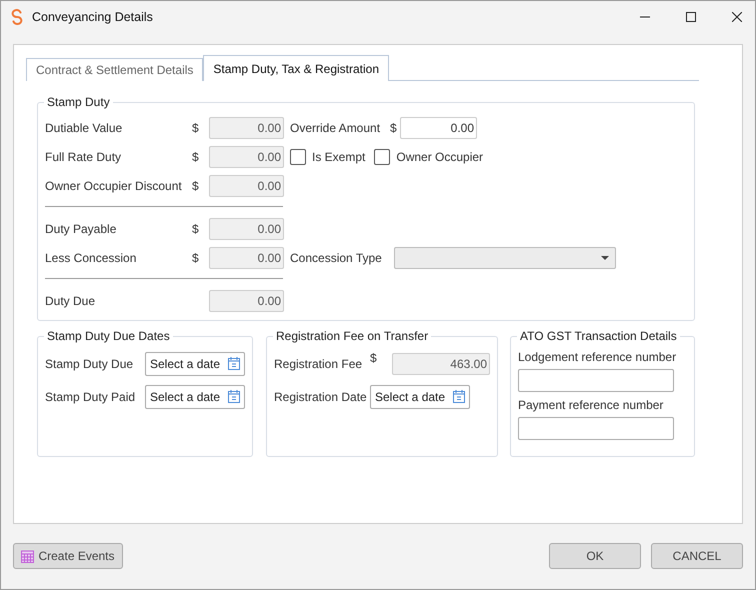  I want to click on field-label: Registration Date, so click(321, 397).